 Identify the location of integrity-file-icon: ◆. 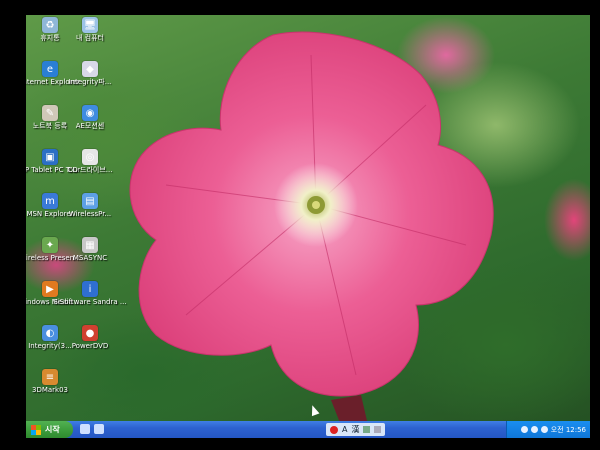
(90, 69).